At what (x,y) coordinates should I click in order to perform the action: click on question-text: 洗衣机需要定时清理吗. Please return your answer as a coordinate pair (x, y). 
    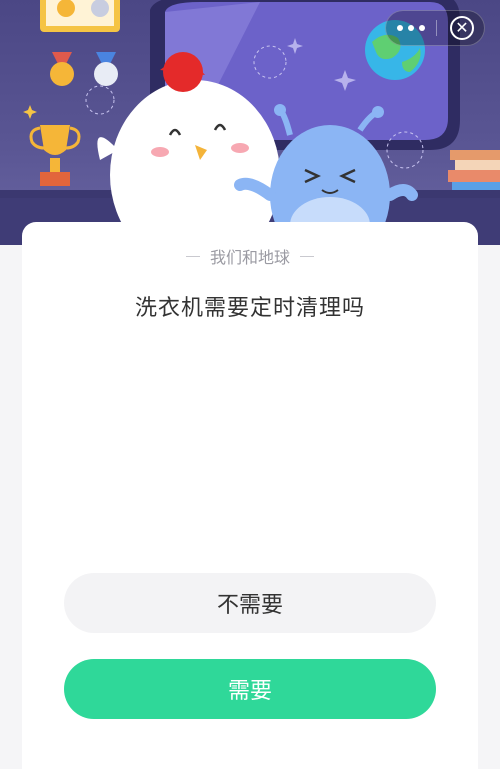
    Looking at the image, I should click on (249, 308).